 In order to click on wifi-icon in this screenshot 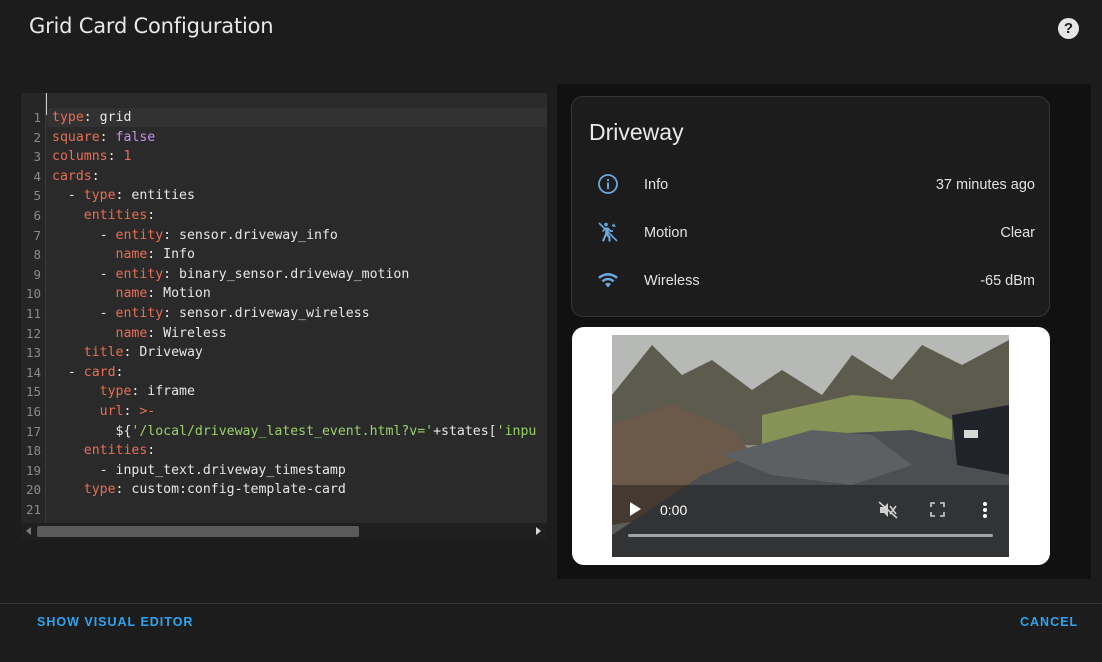, I will do `click(608, 280)`.